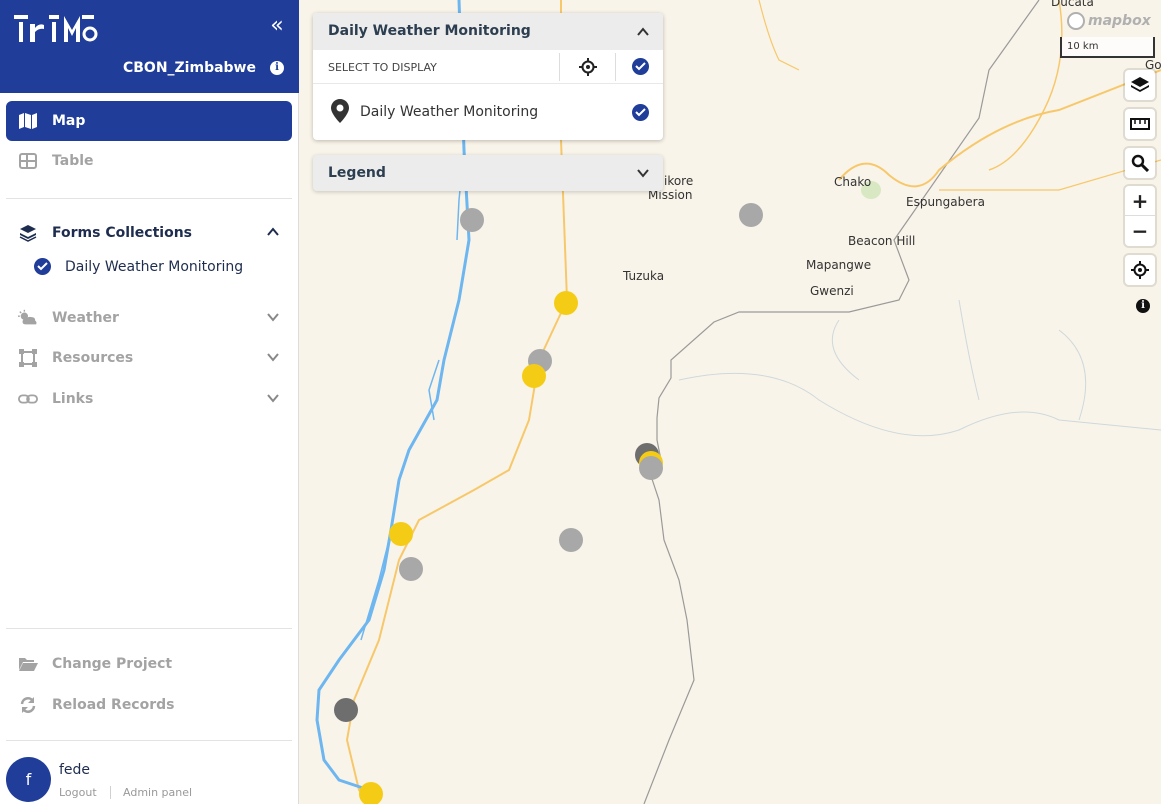  I want to click on section-links-label: Links, so click(73, 399).